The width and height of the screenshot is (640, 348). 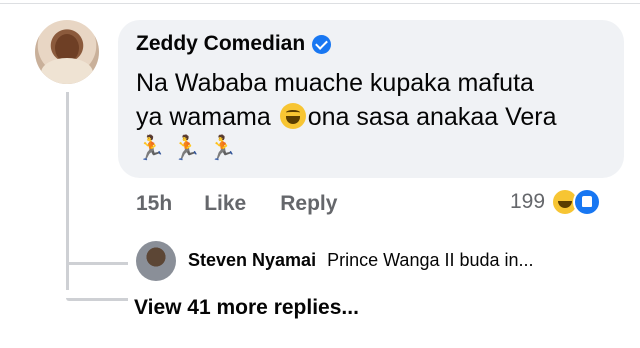 What do you see at coordinates (252, 260) in the screenshot?
I see `reply-author: Steven Nyamai` at bounding box center [252, 260].